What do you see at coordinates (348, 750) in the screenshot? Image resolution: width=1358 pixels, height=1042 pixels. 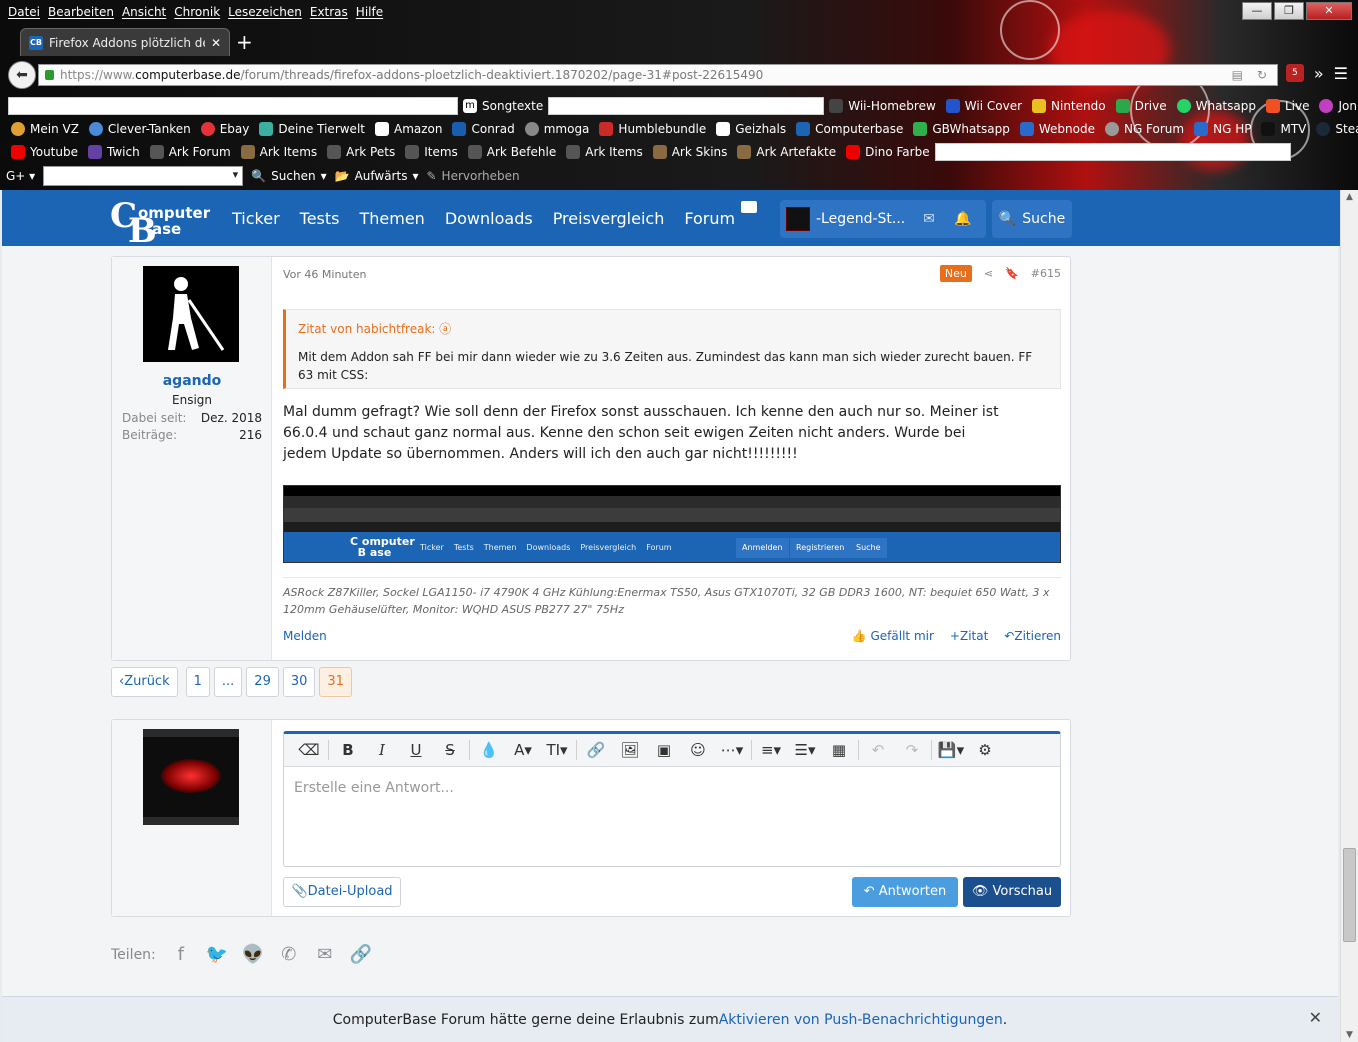 I see `bold-icon: B` at bounding box center [348, 750].